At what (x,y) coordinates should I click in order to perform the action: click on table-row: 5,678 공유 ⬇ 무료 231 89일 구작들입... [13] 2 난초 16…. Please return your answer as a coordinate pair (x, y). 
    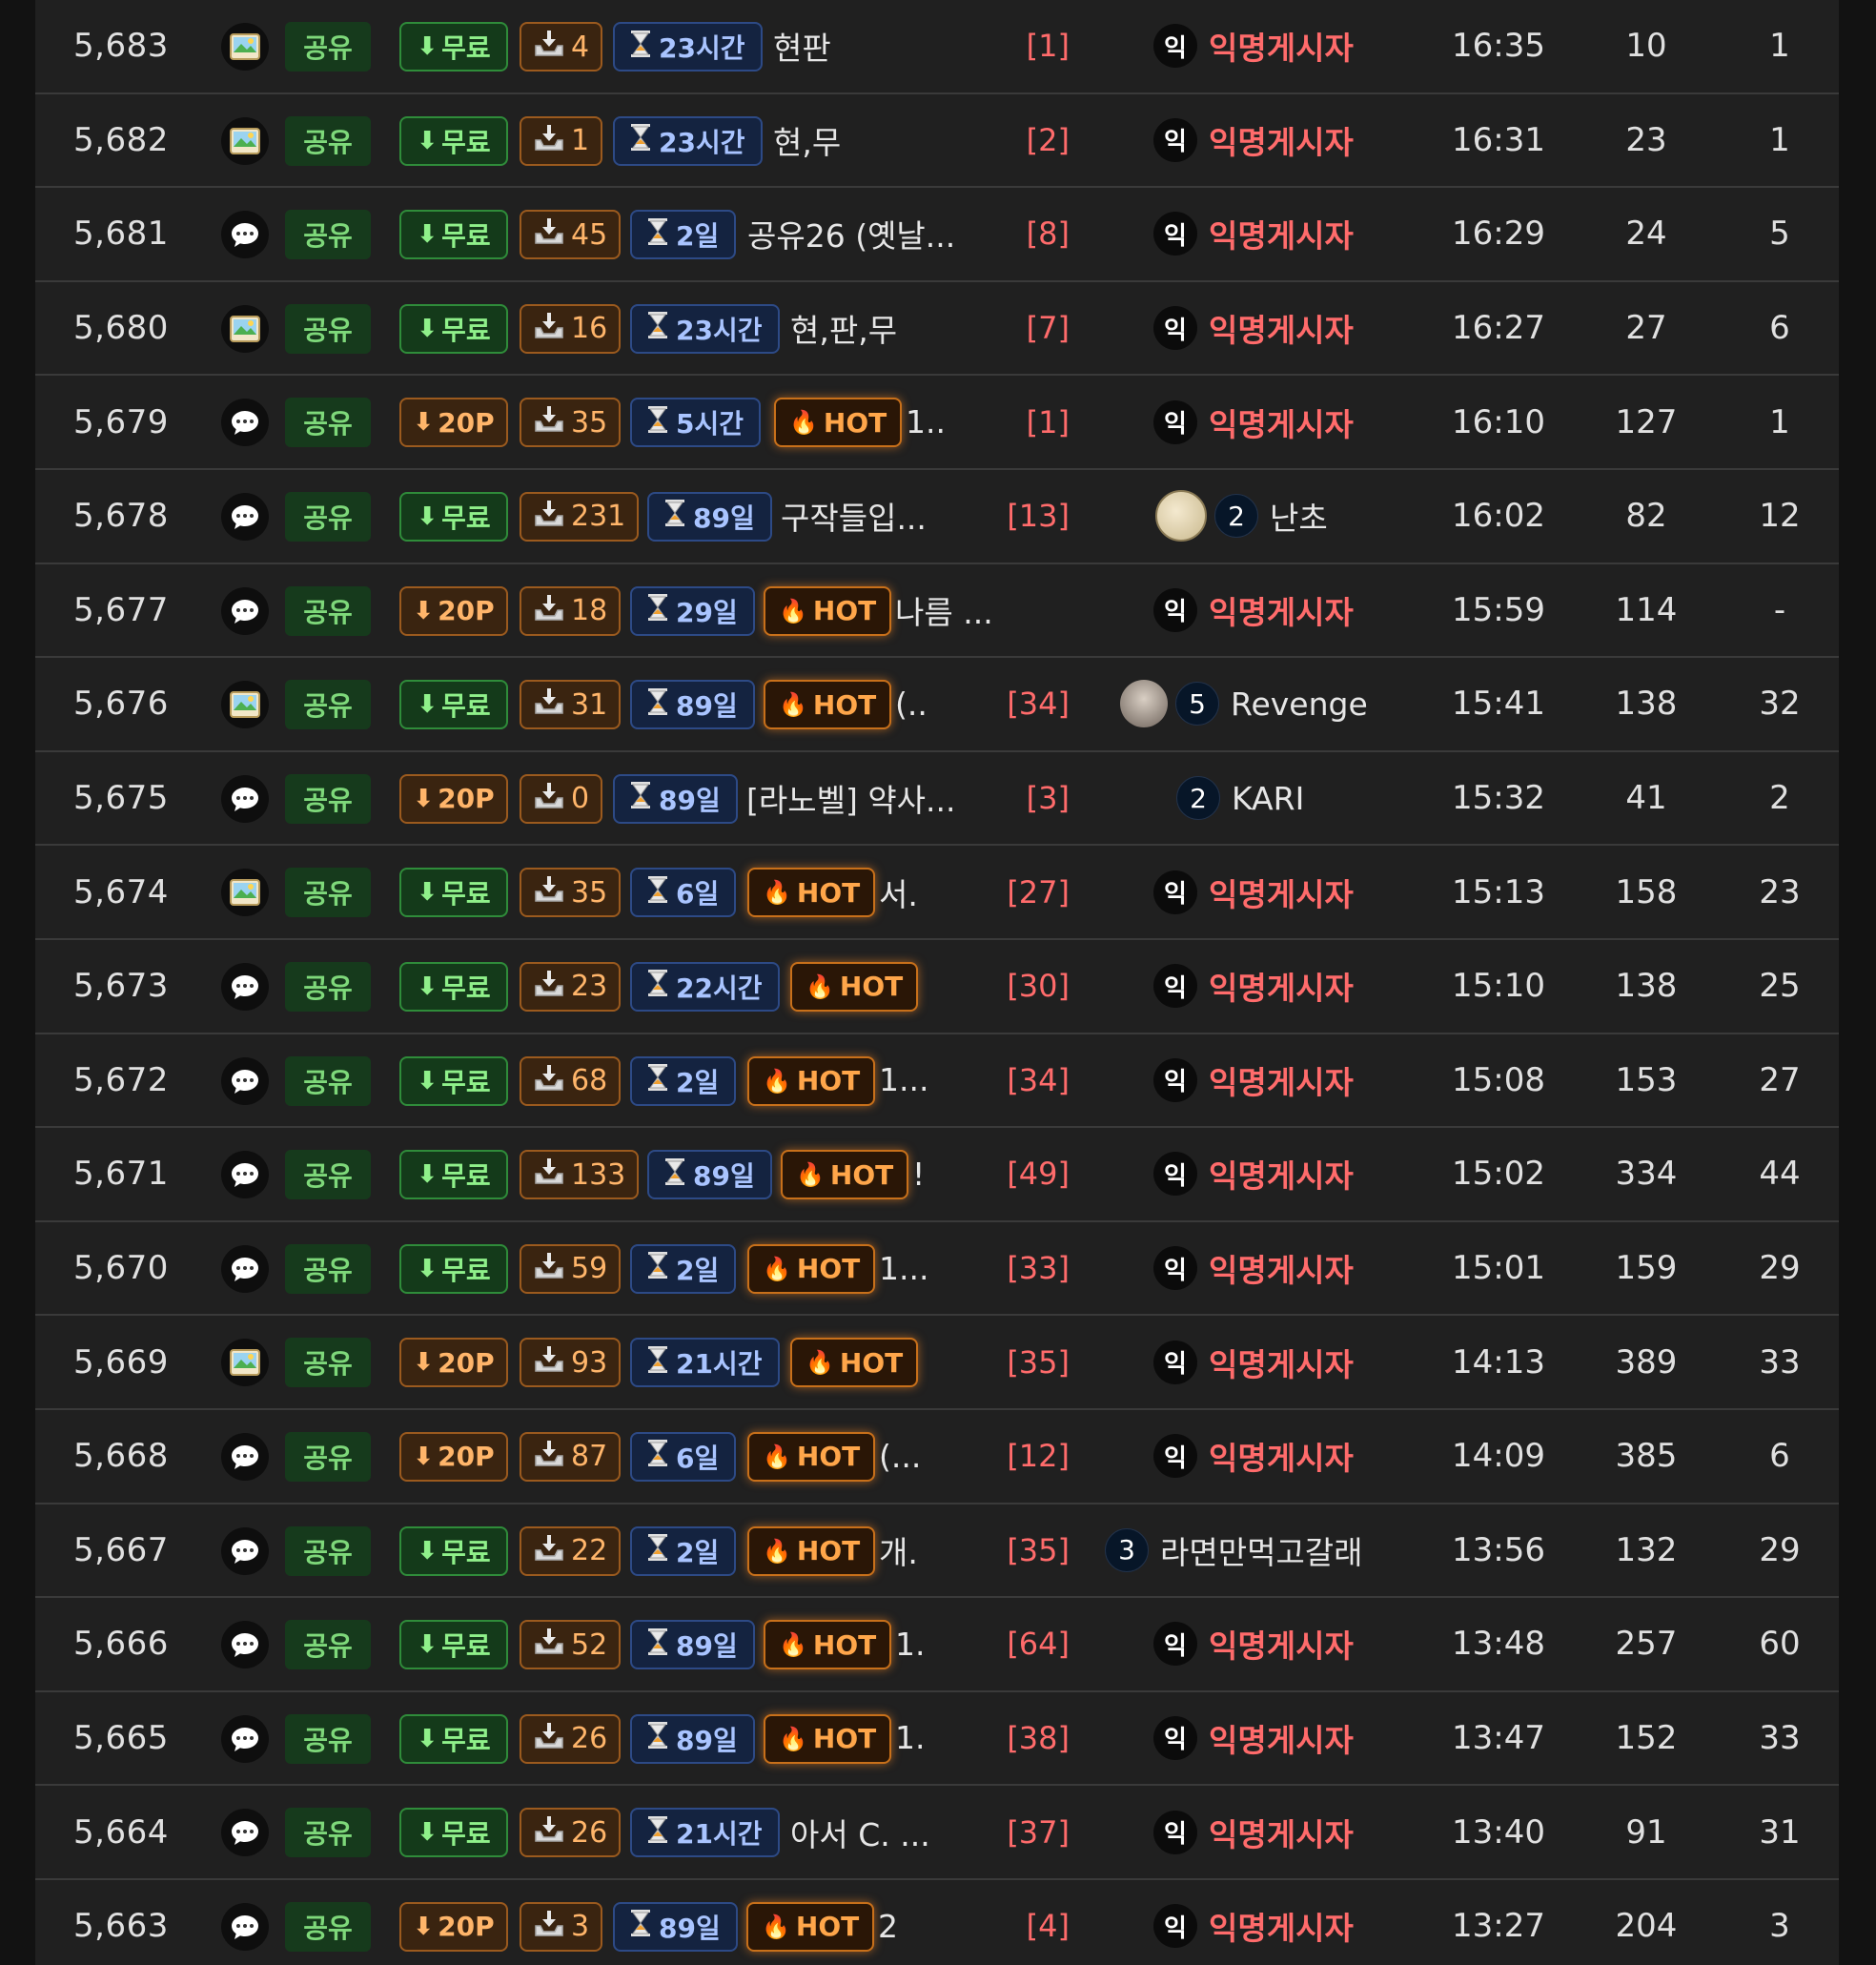
    Looking at the image, I should click on (937, 517).